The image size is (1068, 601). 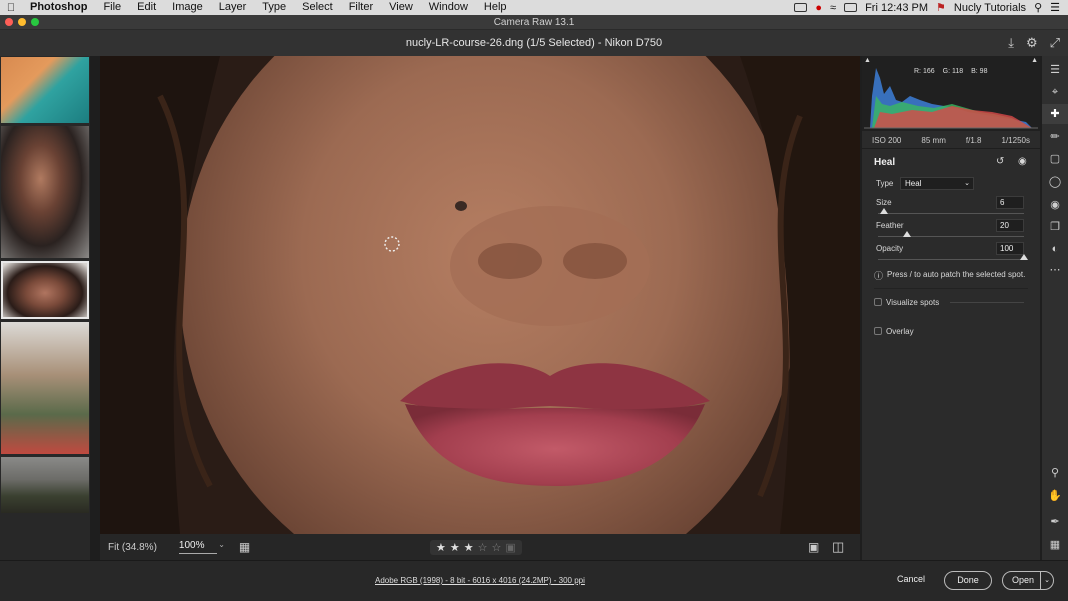 What do you see at coordinates (973, 140) in the screenshot?
I see `aperture-value: f/1.8` at bounding box center [973, 140].